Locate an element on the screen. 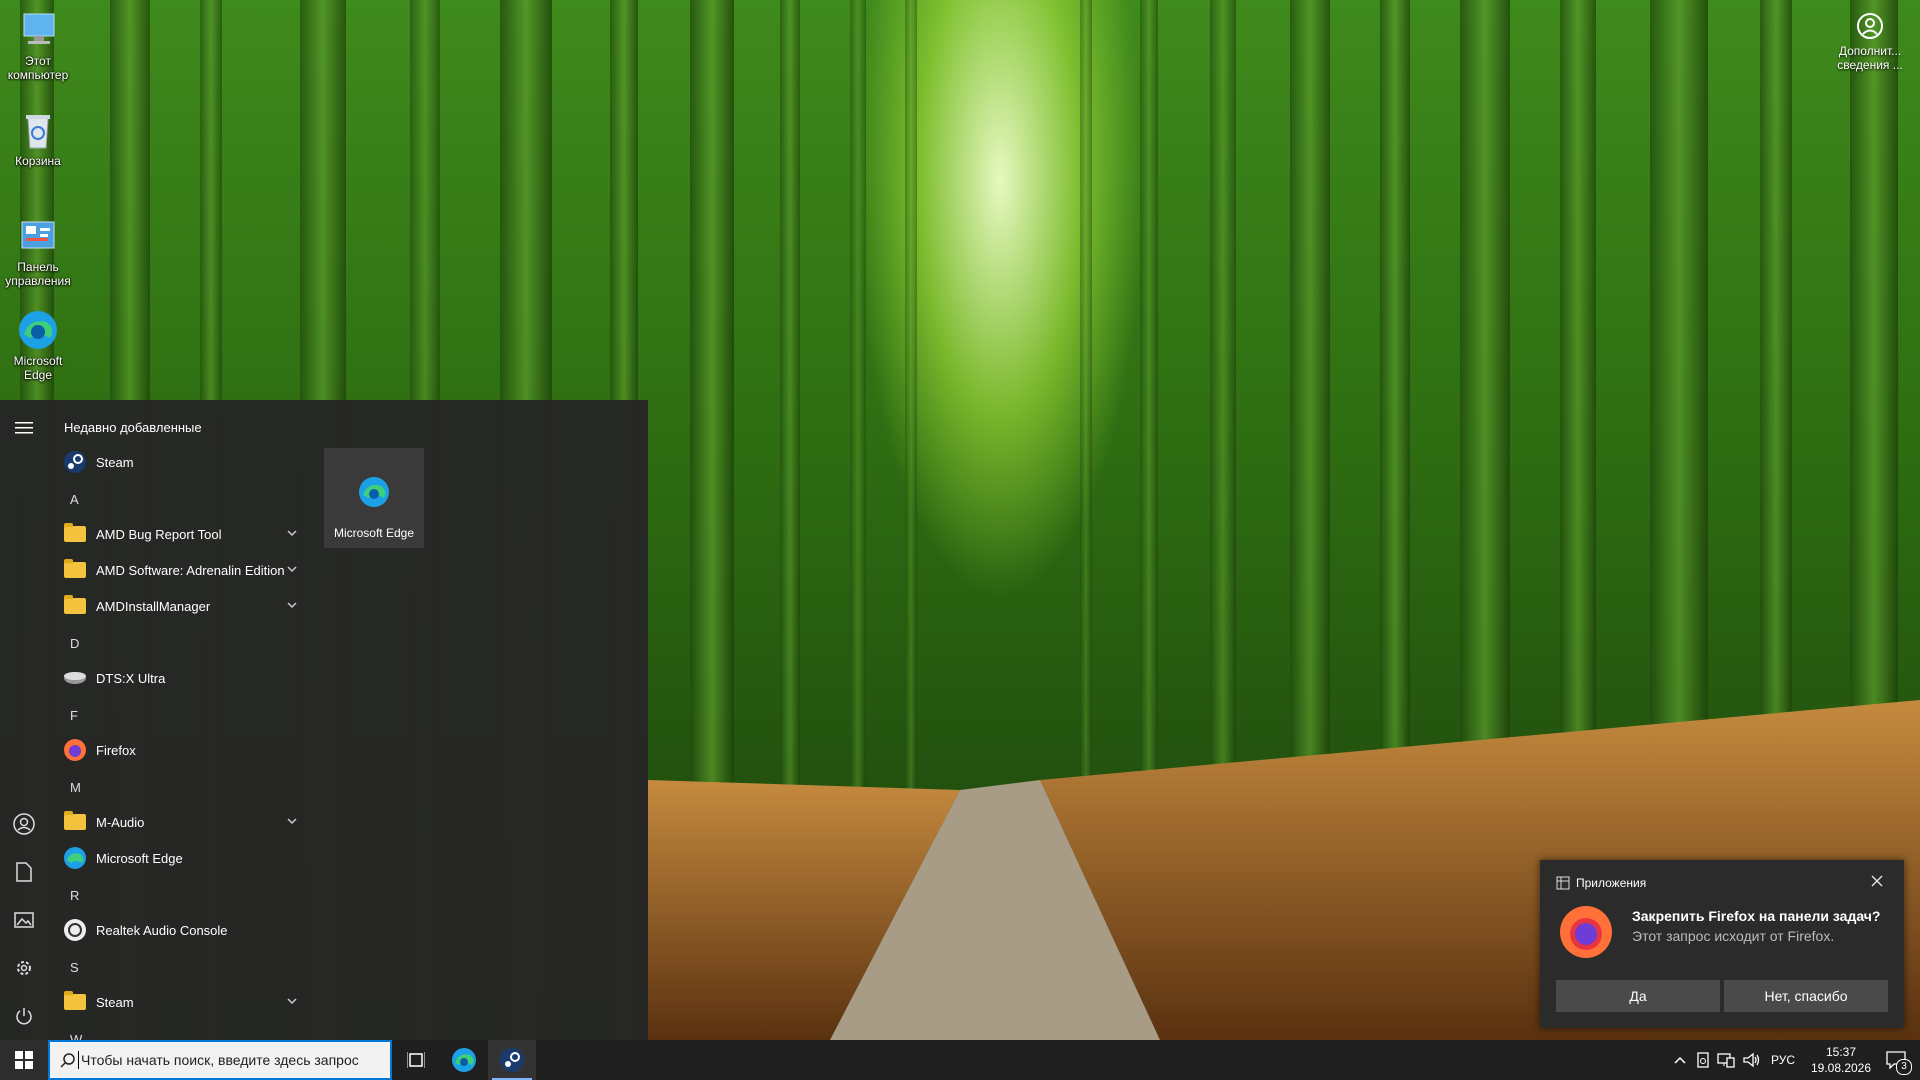  action-center-button: 3 is located at coordinates (1896, 1060).